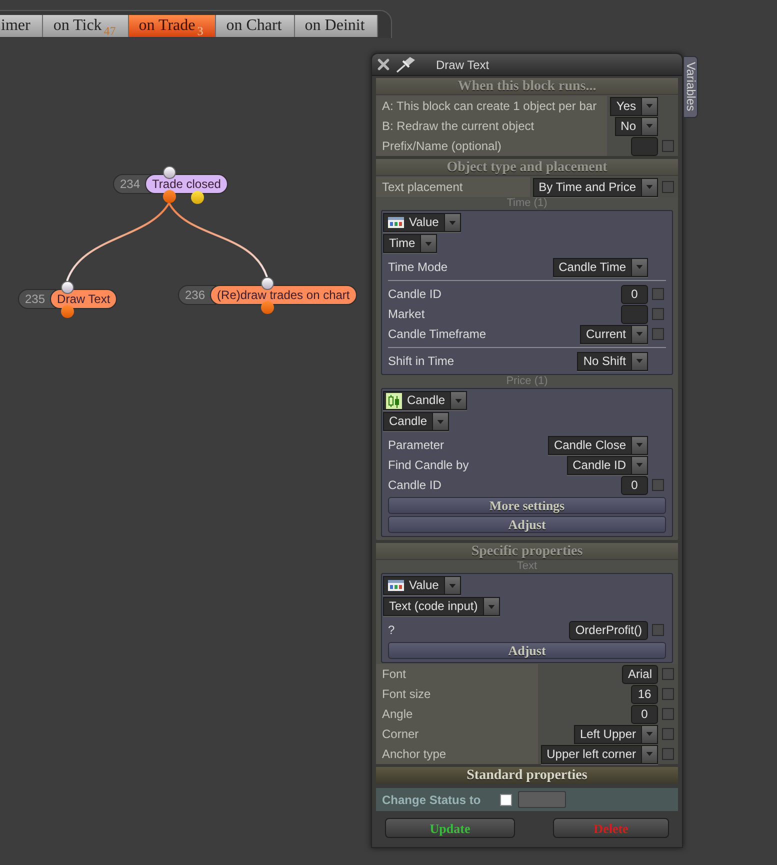  What do you see at coordinates (453, 187) in the screenshot?
I see `field-label: Text placement` at bounding box center [453, 187].